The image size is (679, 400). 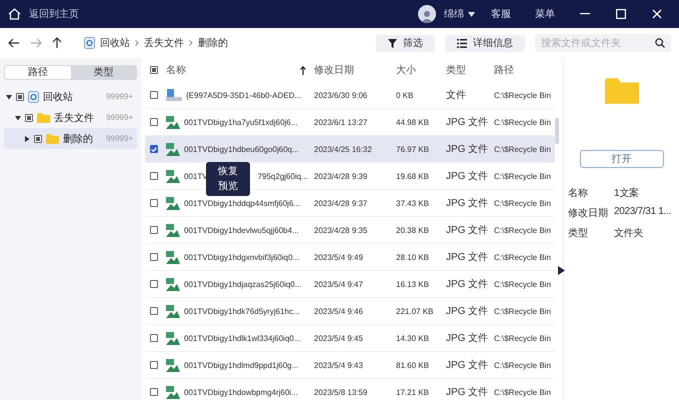 I want to click on user-menu-button: 绵绵, so click(x=459, y=14).